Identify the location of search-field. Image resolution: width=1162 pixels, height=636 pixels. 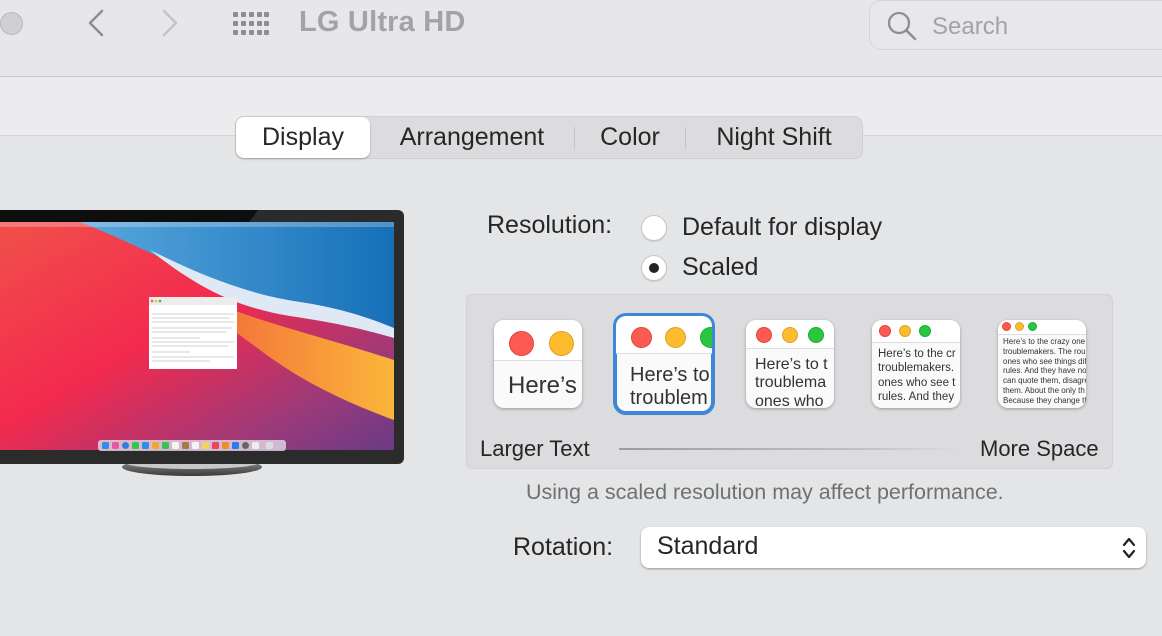
(1015, 25).